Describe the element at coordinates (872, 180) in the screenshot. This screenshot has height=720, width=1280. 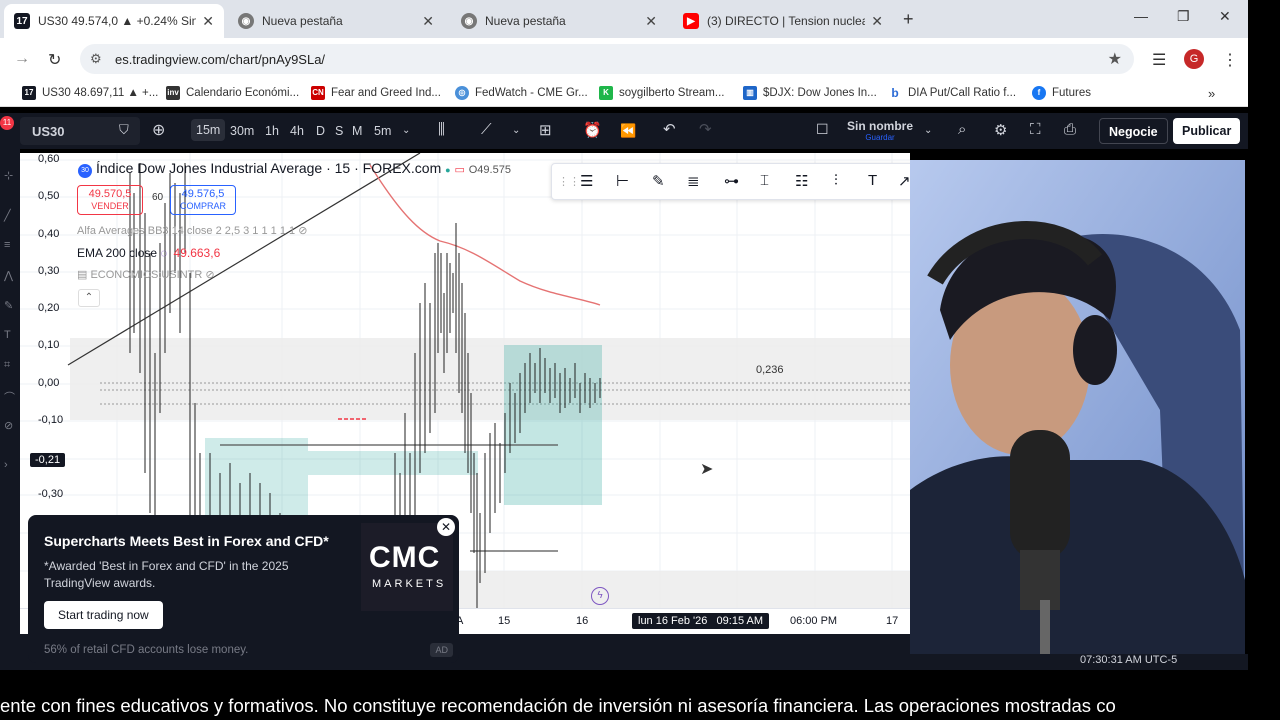
I see `text-tool-icon: T` at that location.